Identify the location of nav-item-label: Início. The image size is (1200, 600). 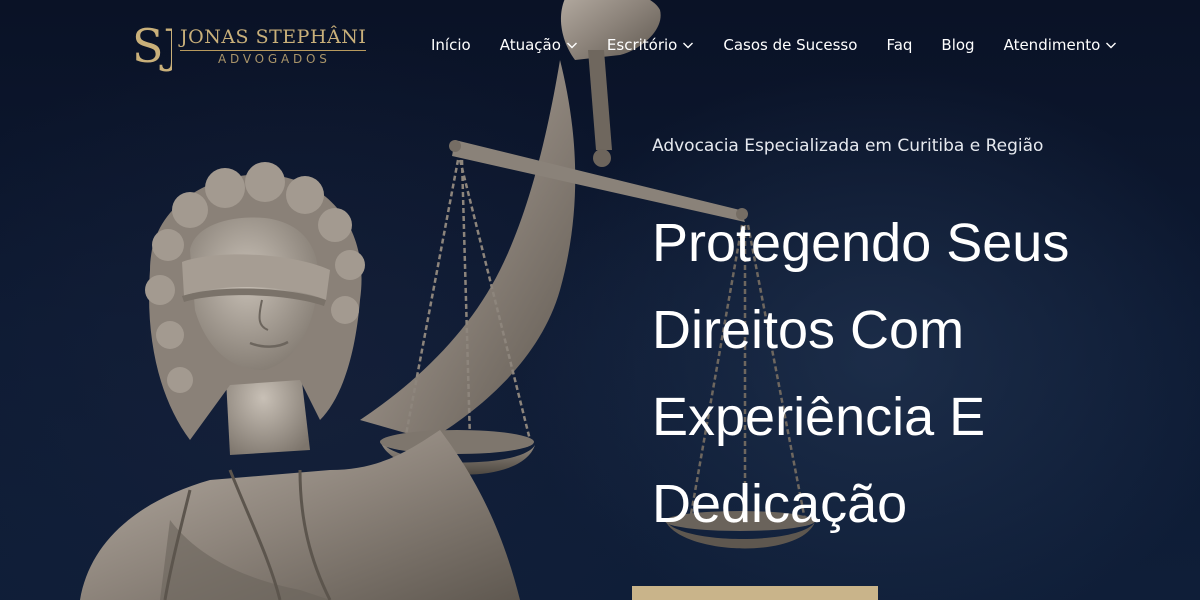
(451, 45).